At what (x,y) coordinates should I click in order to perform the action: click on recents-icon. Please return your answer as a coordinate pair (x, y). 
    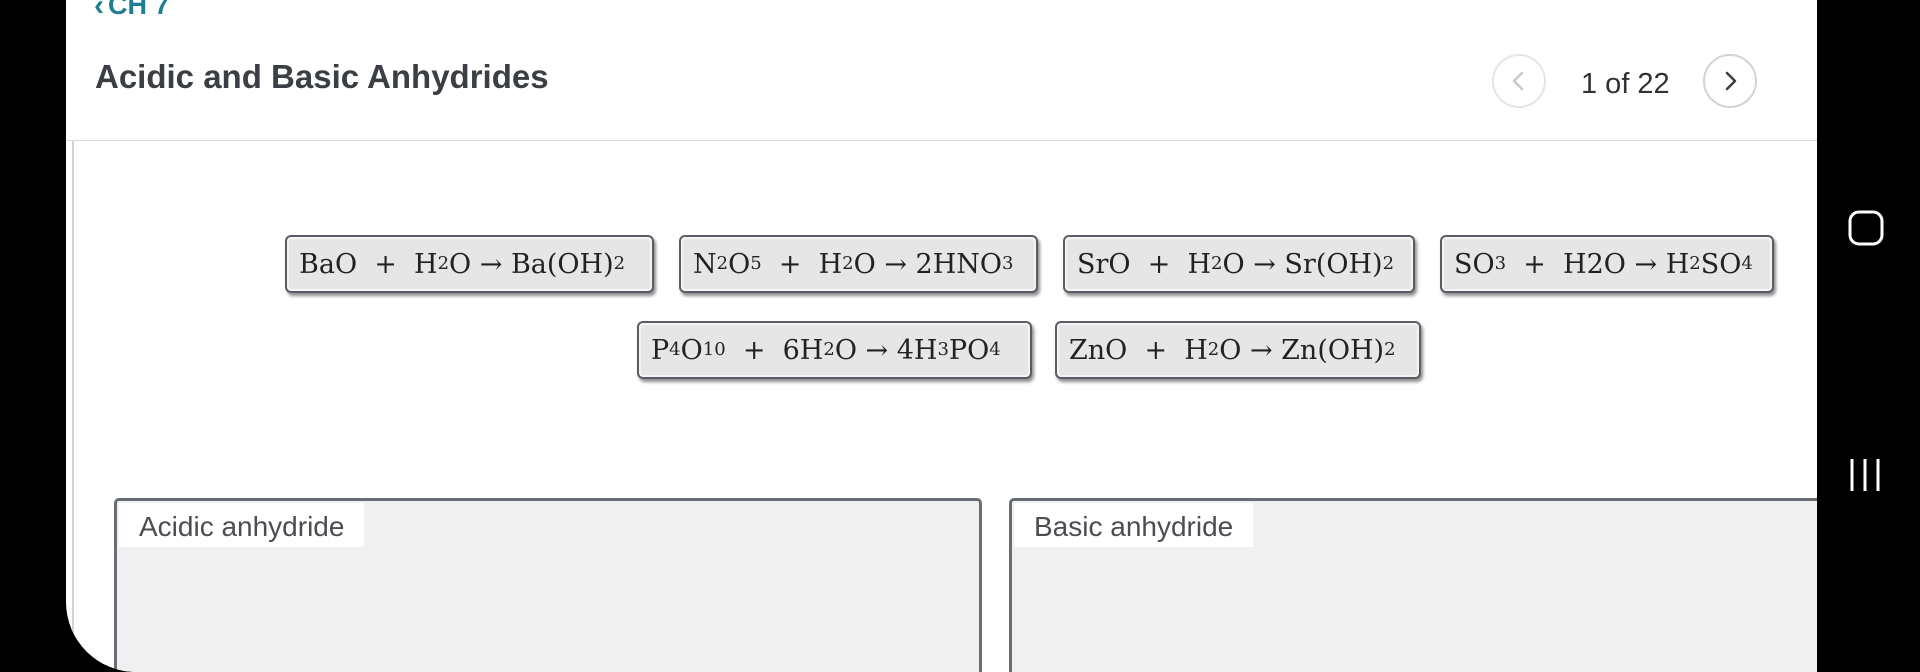
    Looking at the image, I should click on (1865, 475).